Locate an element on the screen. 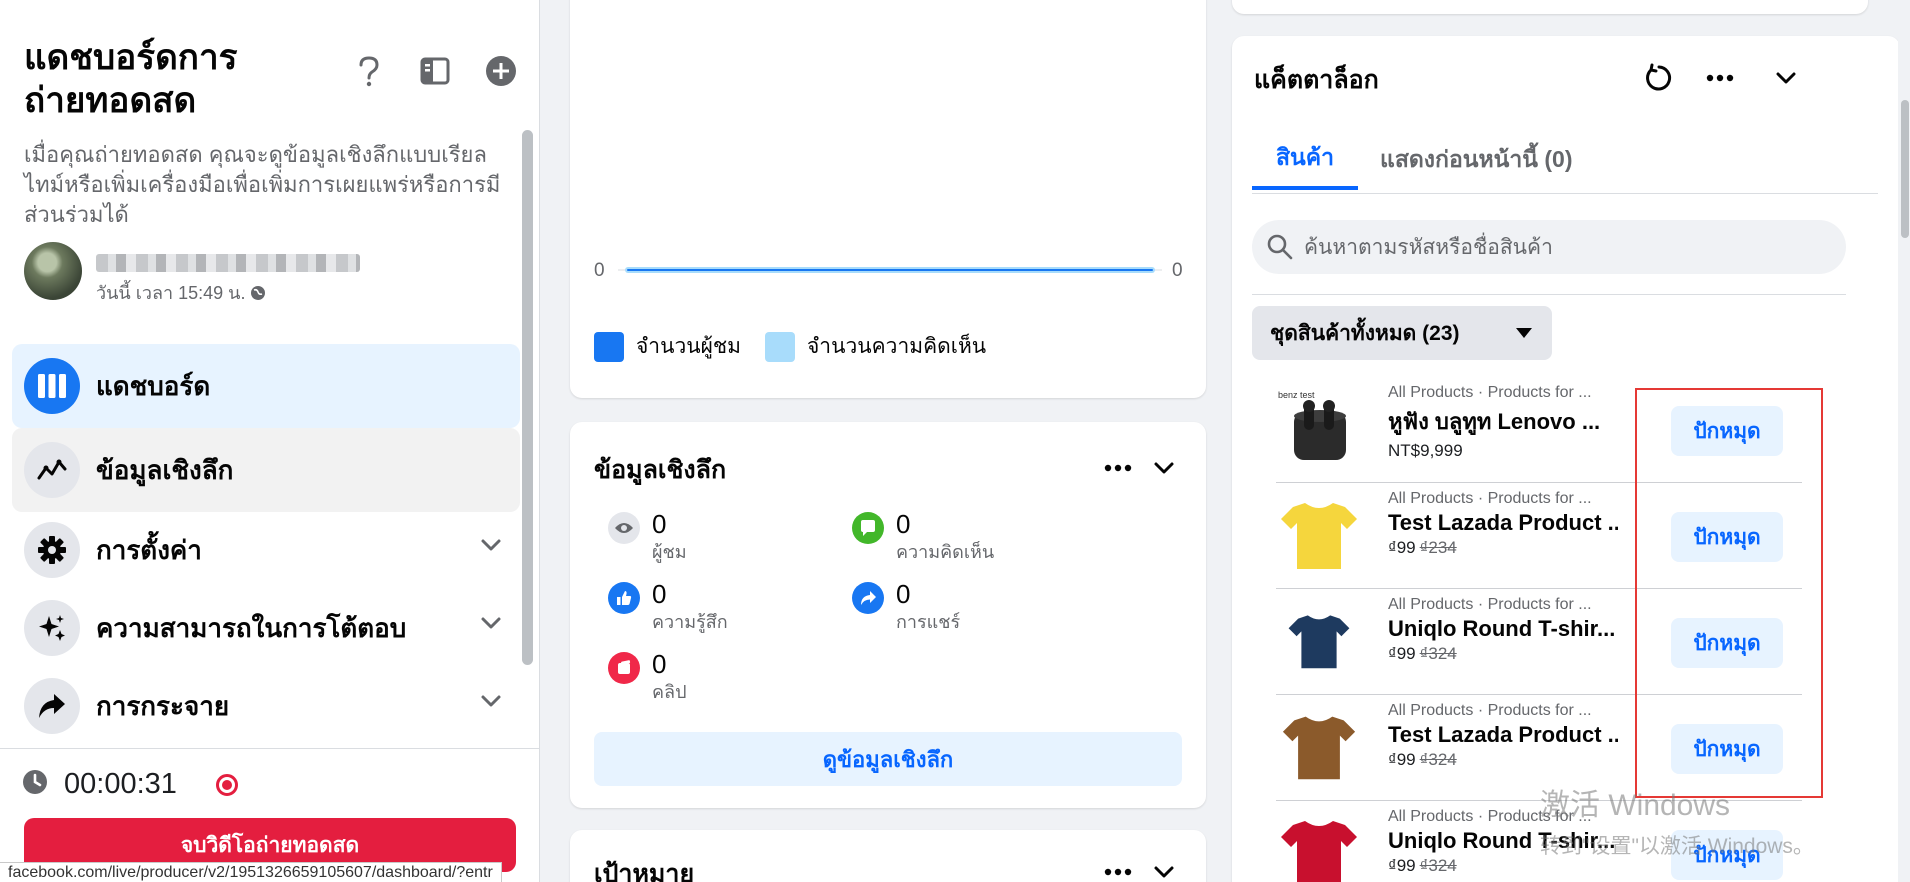 The image size is (1910, 882). legend-item-viewers: จำนวนผู้ชม is located at coordinates (667, 346).